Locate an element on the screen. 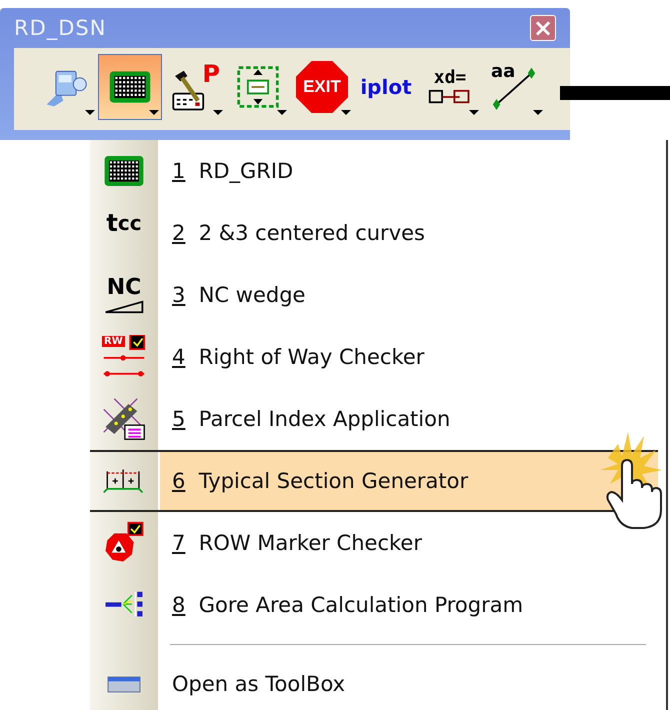 The height and width of the screenshot is (710, 670). toolbar-button: iplot is located at coordinates (386, 87).